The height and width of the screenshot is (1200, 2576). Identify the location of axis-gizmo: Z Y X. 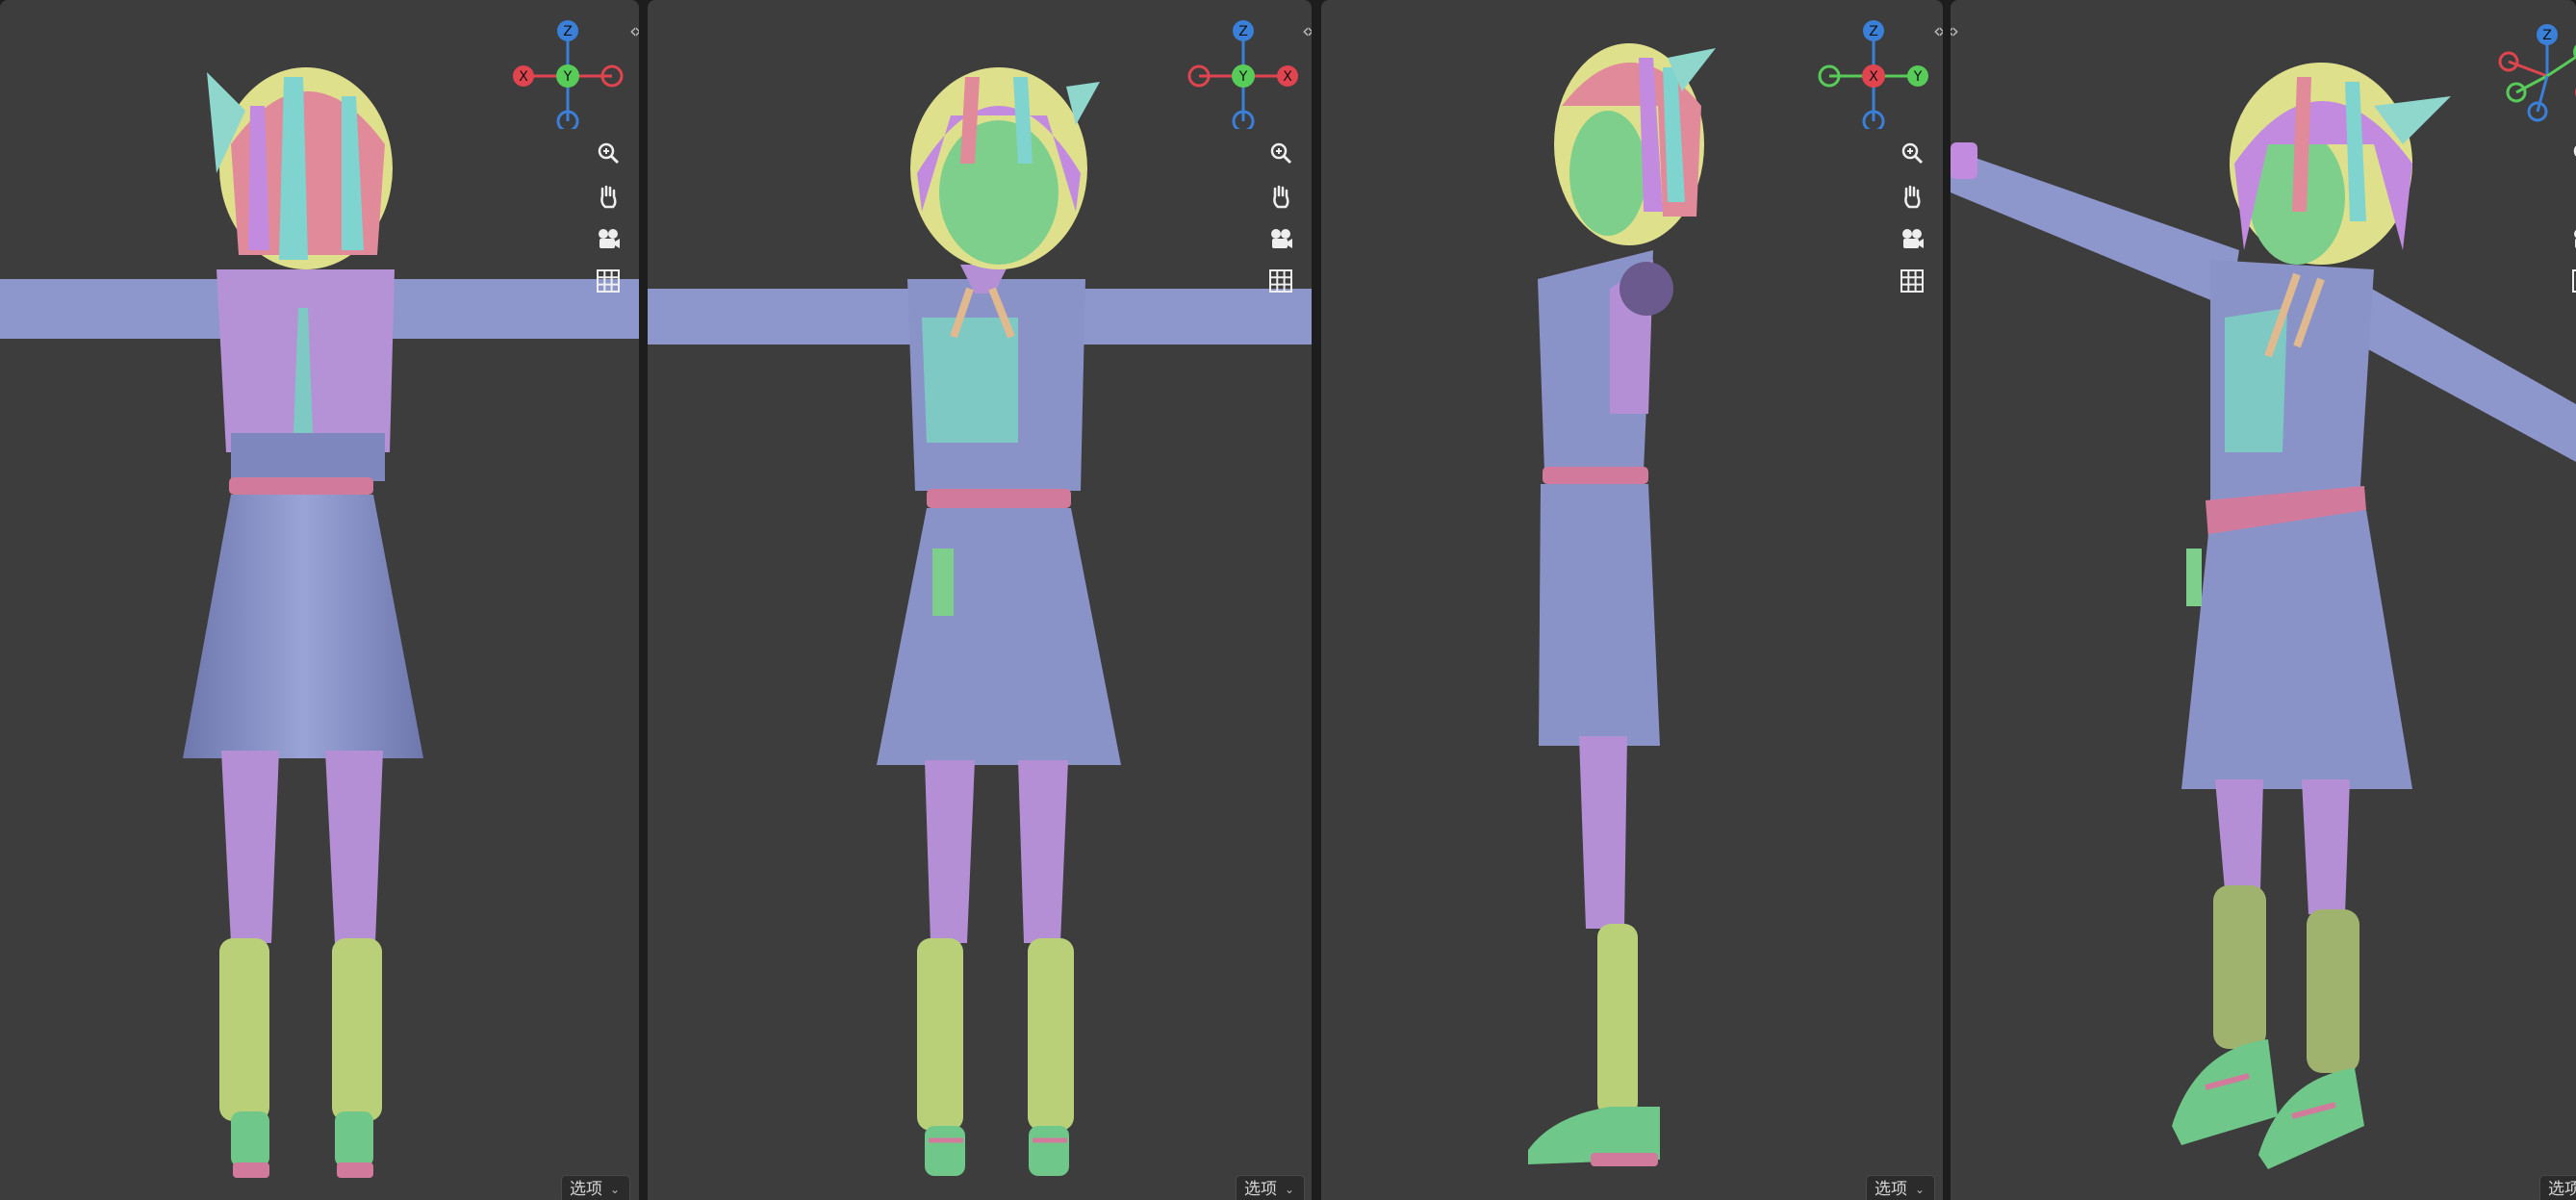
(1873, 71).